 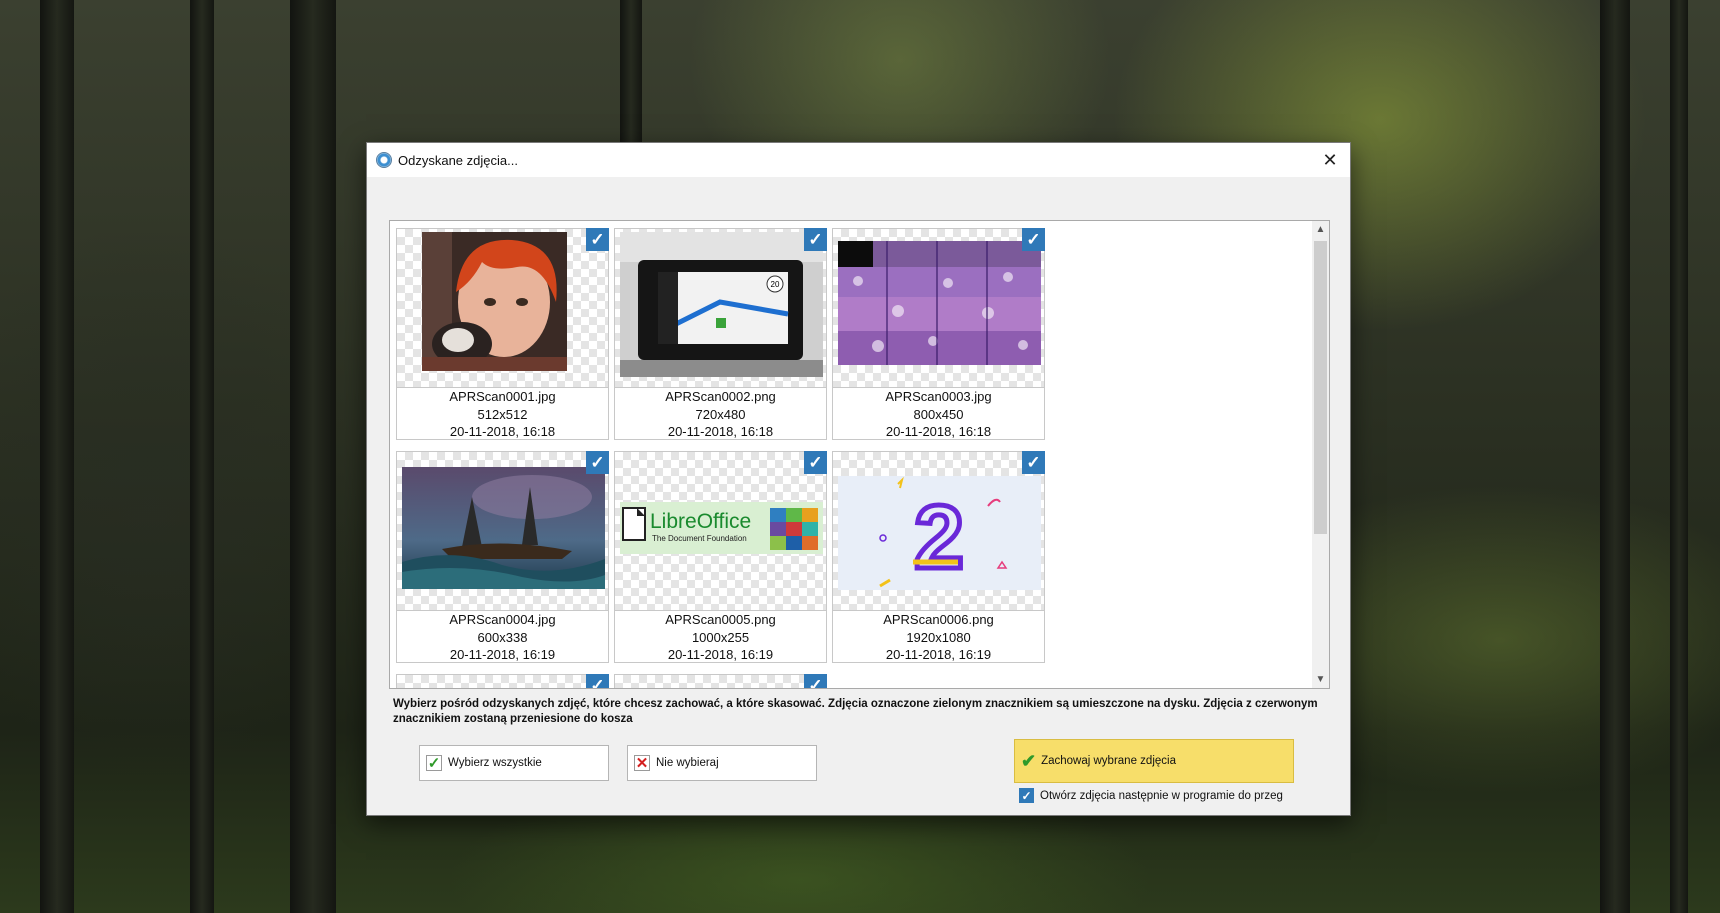 I want to click on scroll-down-icon: ▼, so click(x=1320, y=679).